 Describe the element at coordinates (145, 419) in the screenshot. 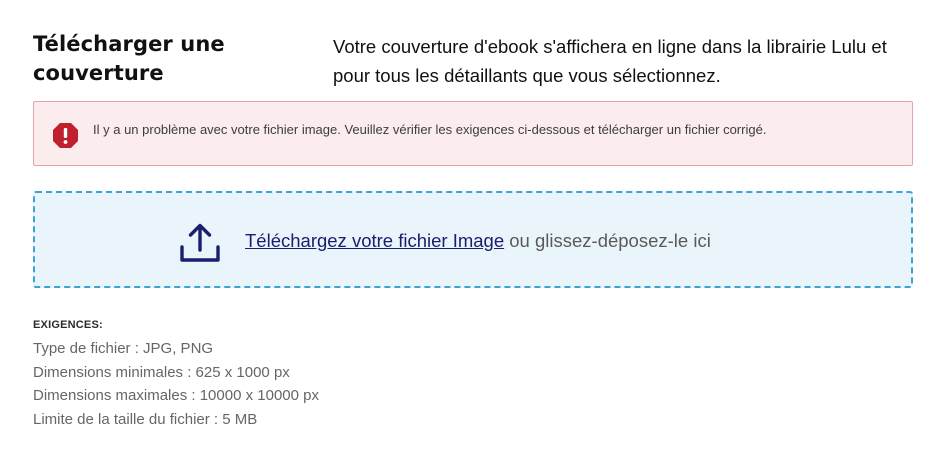

I see `requirement-file-size: Limite de la taille du fichier : 5 MB` at that location.